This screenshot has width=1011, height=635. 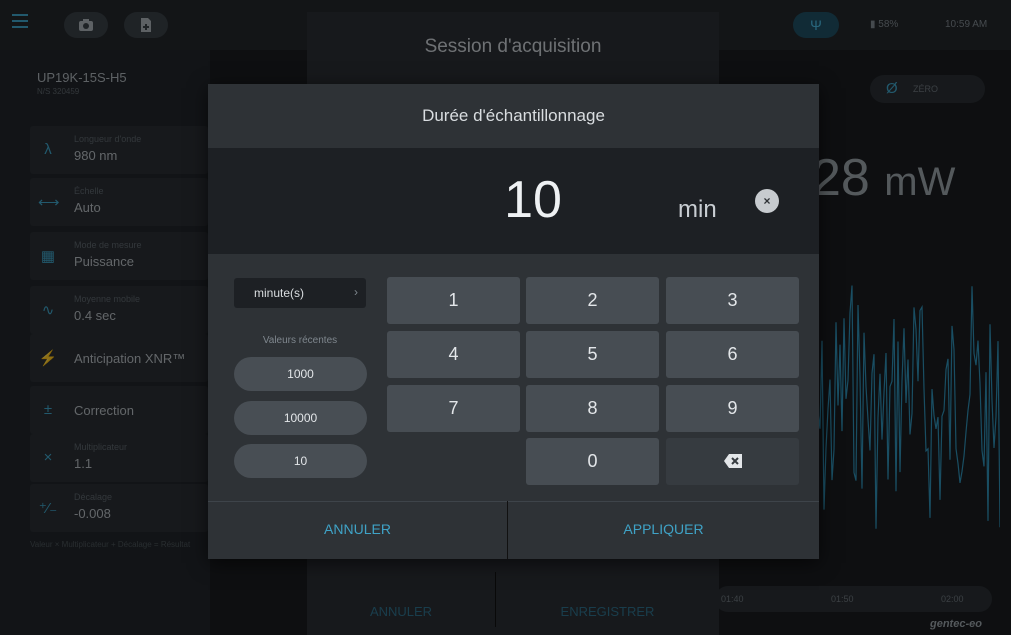 I want to click on recent-value-button: 1000, so click(x=300, y=374).